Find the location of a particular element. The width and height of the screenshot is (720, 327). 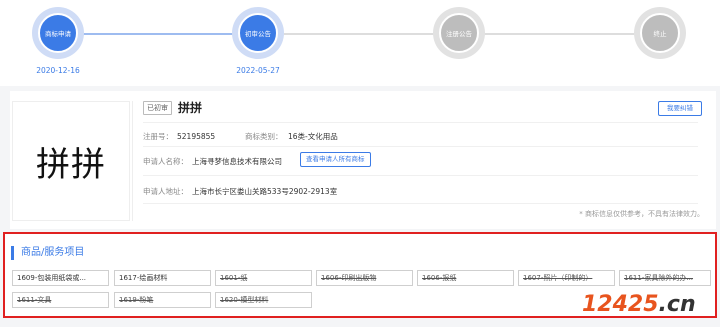

goods-item: 1619-粉笔 is located at coordinates (162, 300).